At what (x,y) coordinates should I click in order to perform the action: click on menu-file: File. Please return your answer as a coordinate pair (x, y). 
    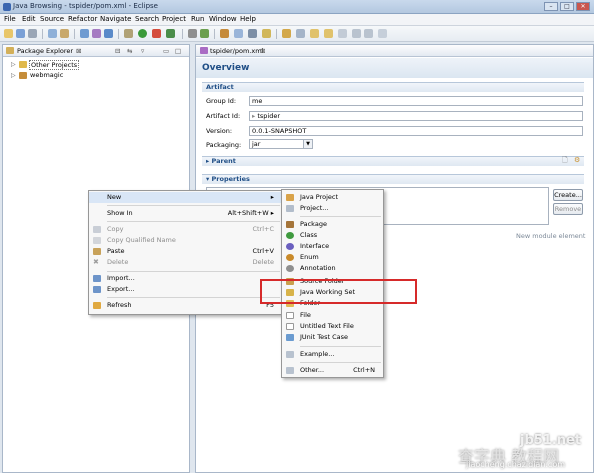
    Looking at the image, I should click on (10, 19).